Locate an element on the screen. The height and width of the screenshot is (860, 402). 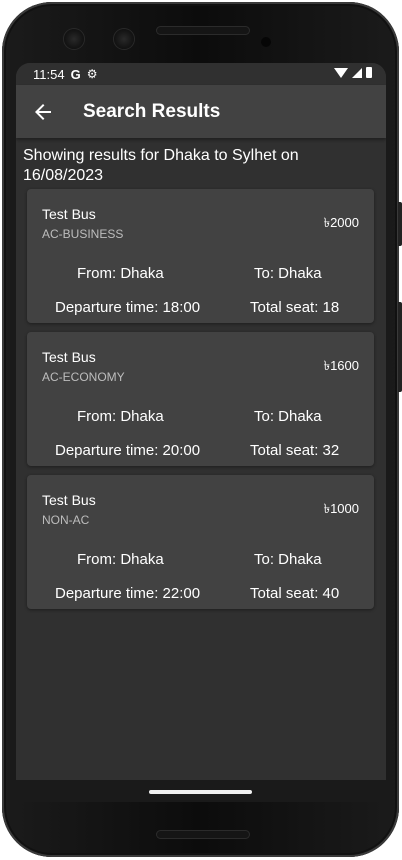
front-camera-secondary is located at coordinates (124, 39).